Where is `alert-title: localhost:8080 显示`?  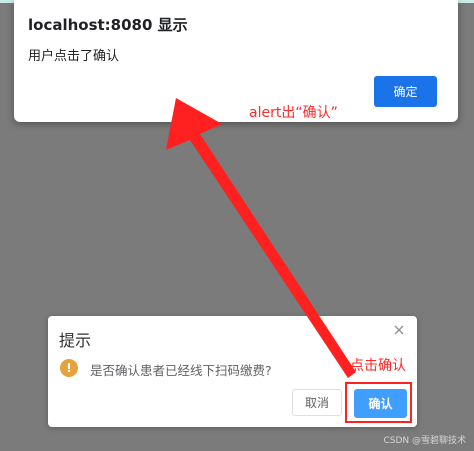
alert-title: localhost:8080 显示 is located at coordinates (108, 25).